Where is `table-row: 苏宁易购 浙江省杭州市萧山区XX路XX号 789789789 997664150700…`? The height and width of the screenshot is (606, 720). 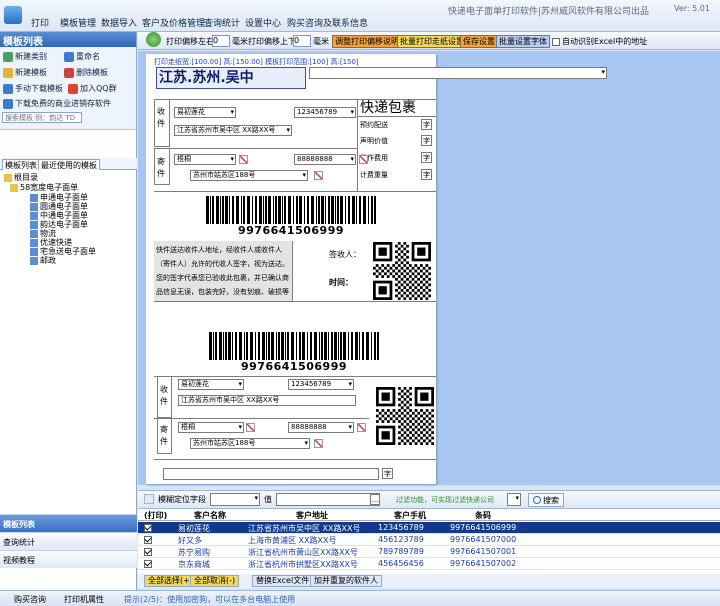 table-row: 苏宁易购 浙江省杭州市萧山区XX路XX号 789789789 997664150700… is located at coordinates (429, 552).